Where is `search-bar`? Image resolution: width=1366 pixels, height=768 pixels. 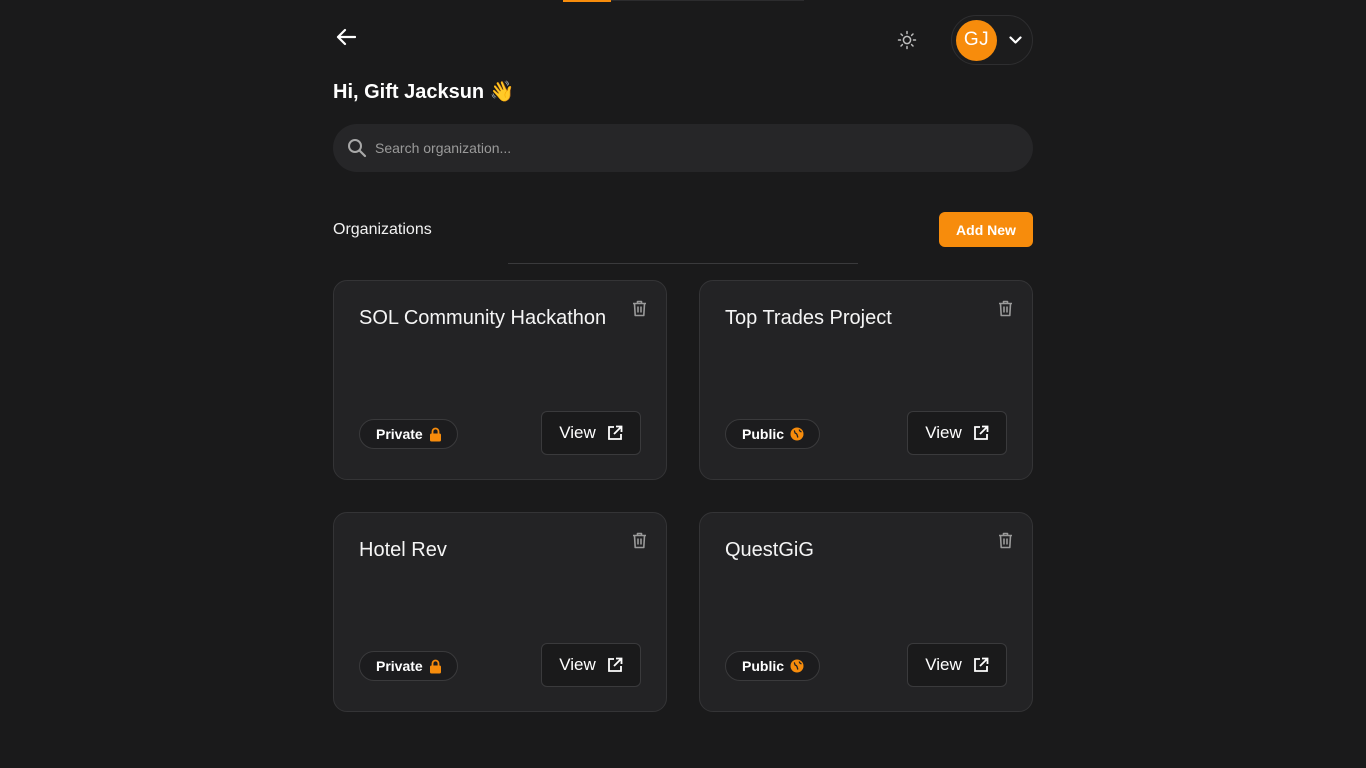 search-bar is located at coordinates (683, 148).